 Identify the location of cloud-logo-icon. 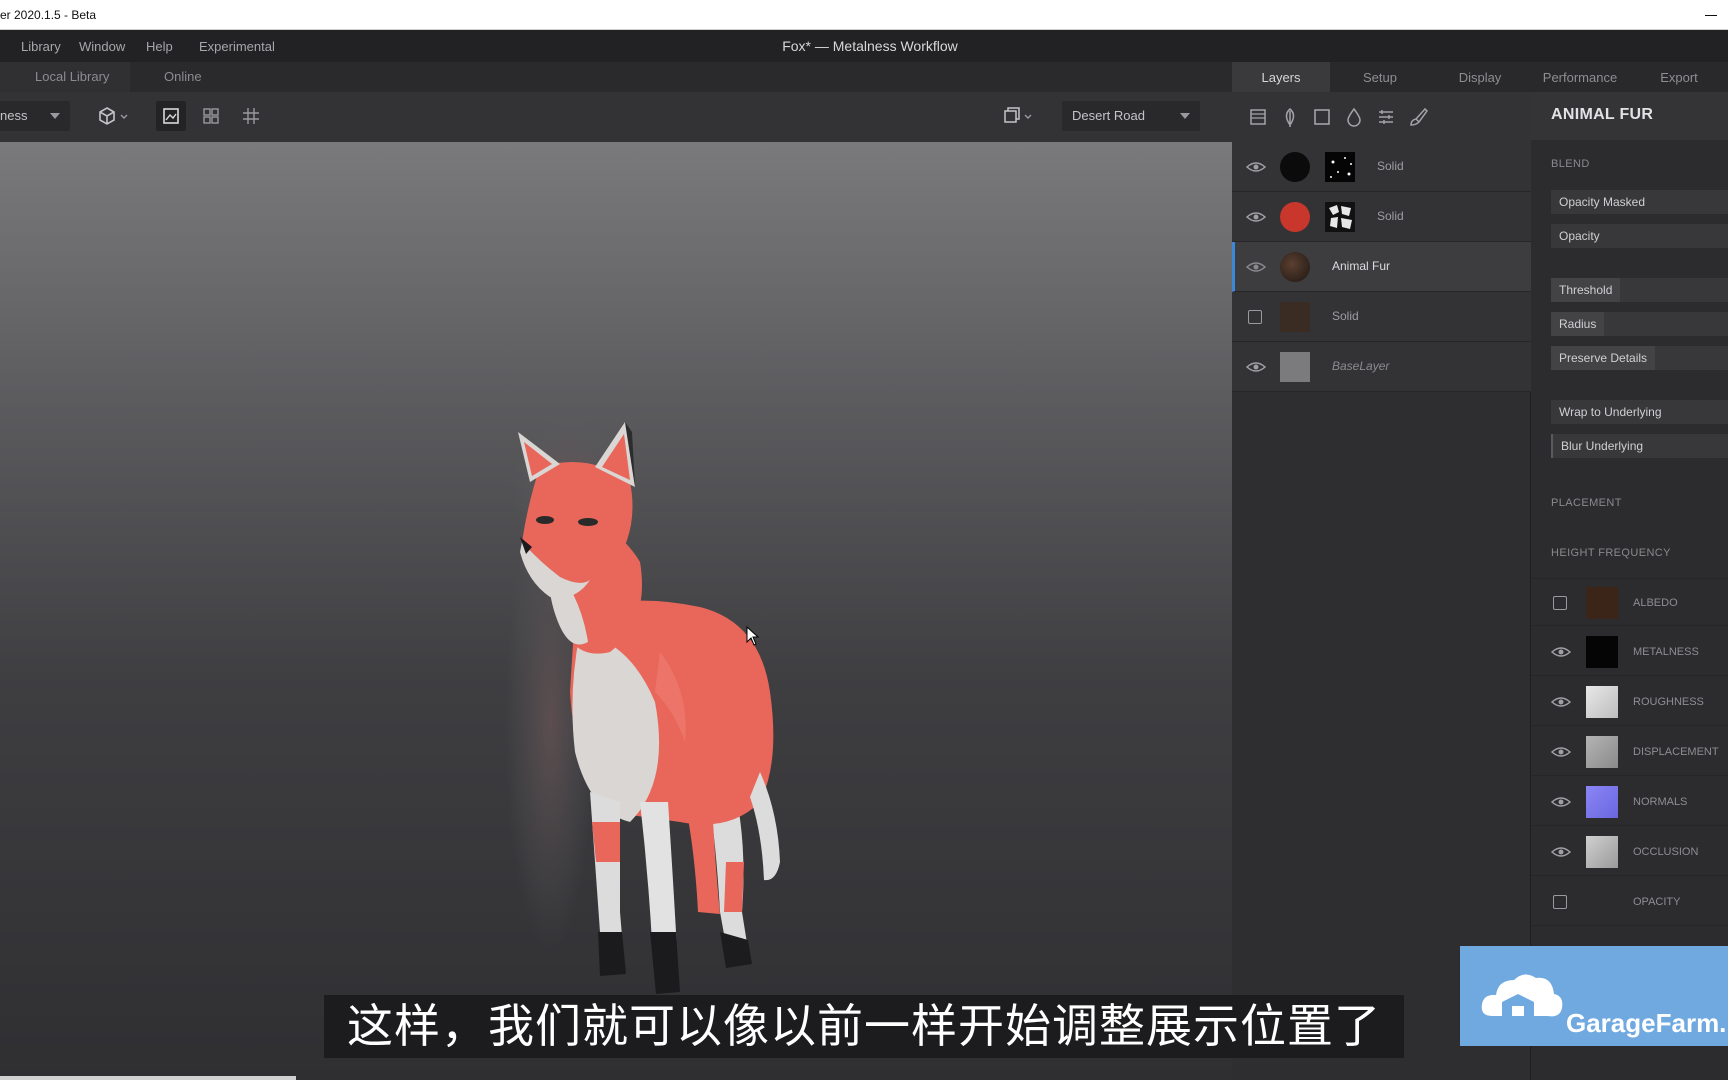
(1522, 995).